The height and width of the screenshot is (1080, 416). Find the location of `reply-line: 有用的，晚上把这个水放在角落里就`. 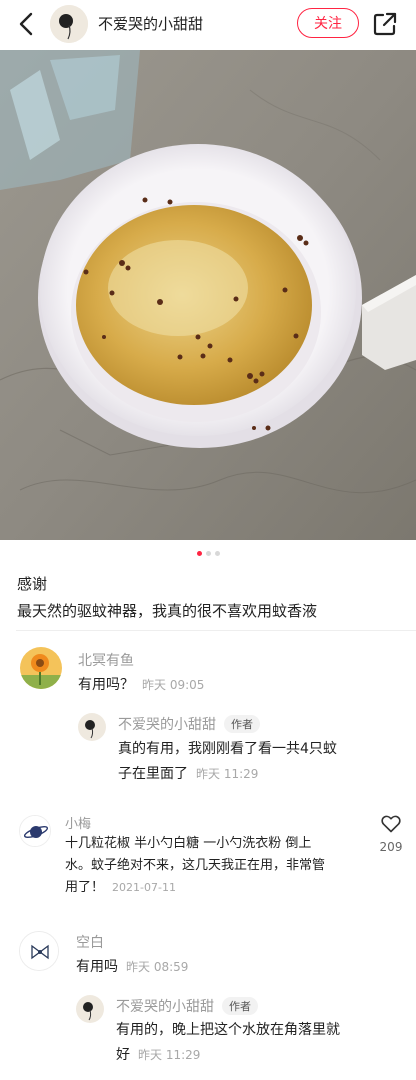

reply-line: 有用的，晚上把这个水放在角落里就 is located at coordinates (228, 1030).